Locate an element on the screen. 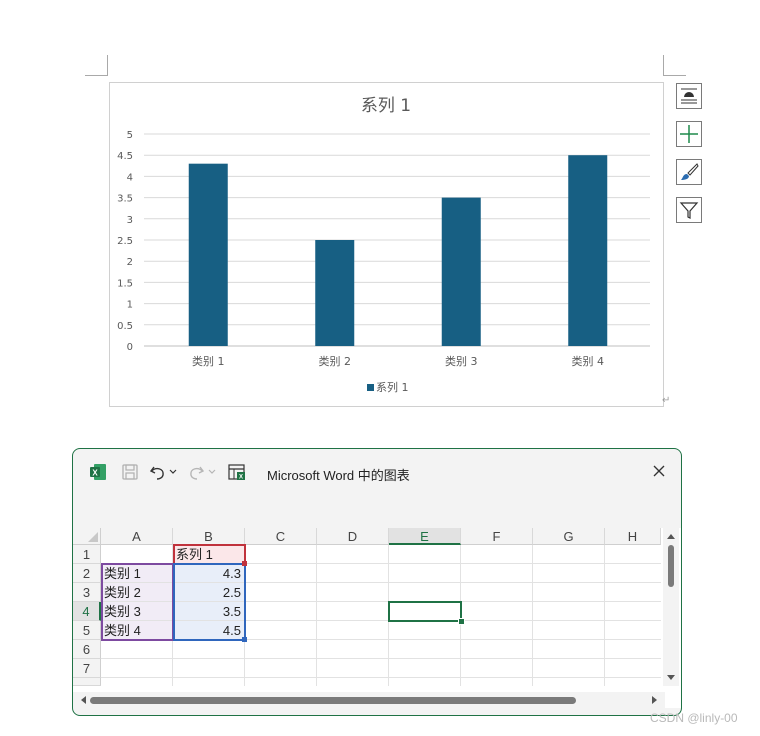  select-all-triangle-icon is located at coordinates (93, 537).